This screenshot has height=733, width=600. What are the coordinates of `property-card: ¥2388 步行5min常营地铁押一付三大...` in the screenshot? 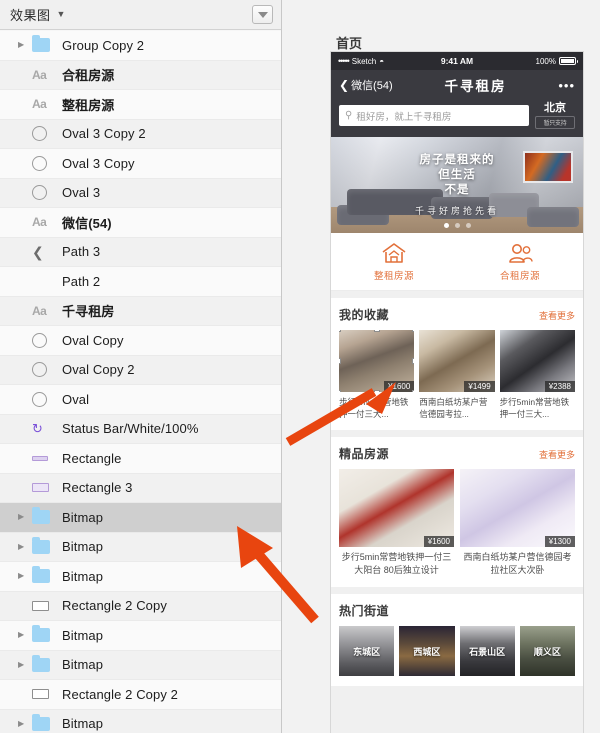 It's located at (537, 375).